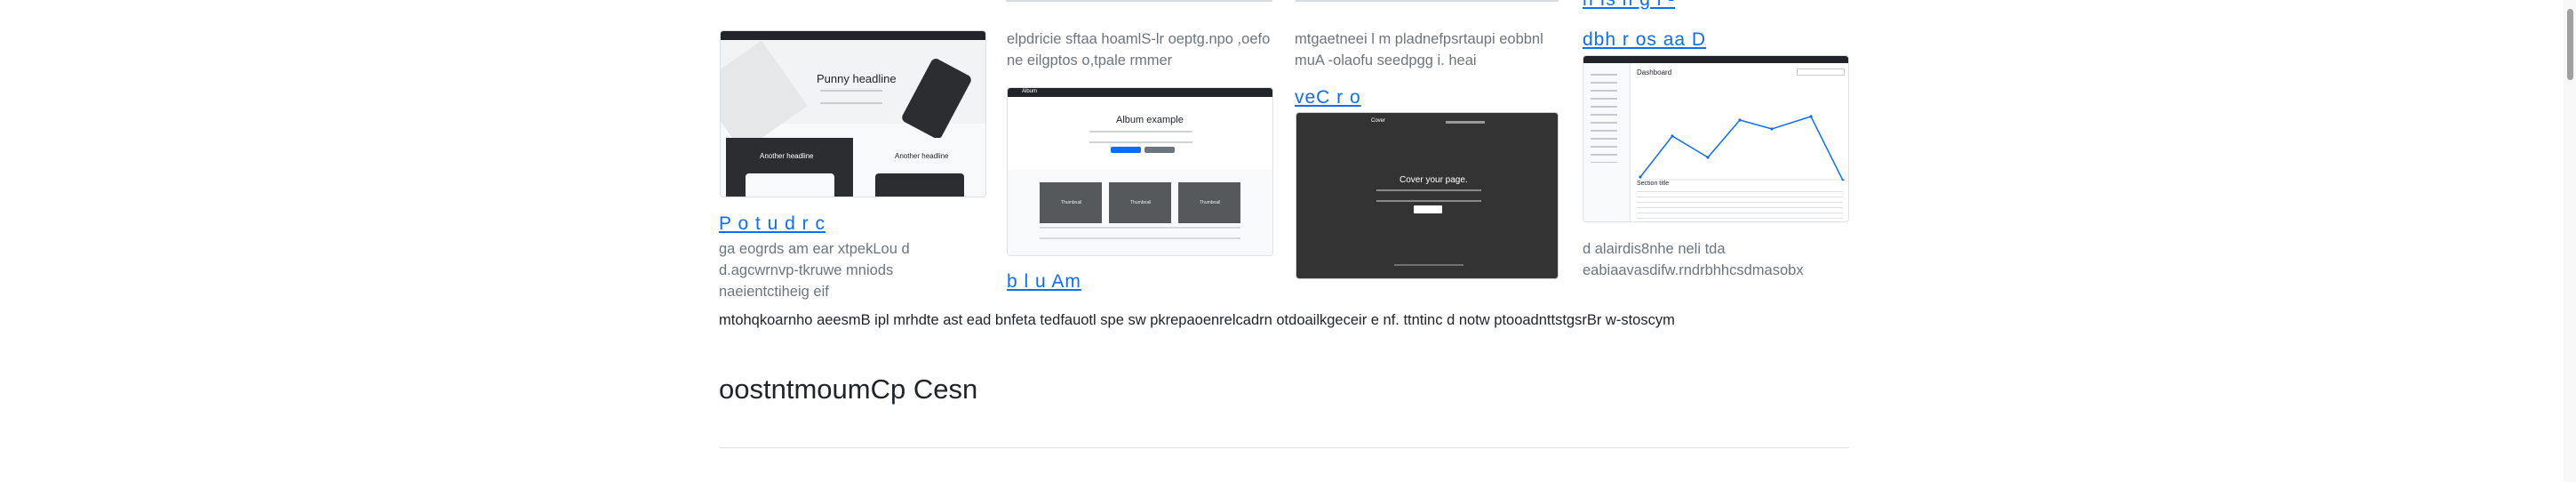  I want to click on thumbnail-table-title: Section title, so click(1653, 184).